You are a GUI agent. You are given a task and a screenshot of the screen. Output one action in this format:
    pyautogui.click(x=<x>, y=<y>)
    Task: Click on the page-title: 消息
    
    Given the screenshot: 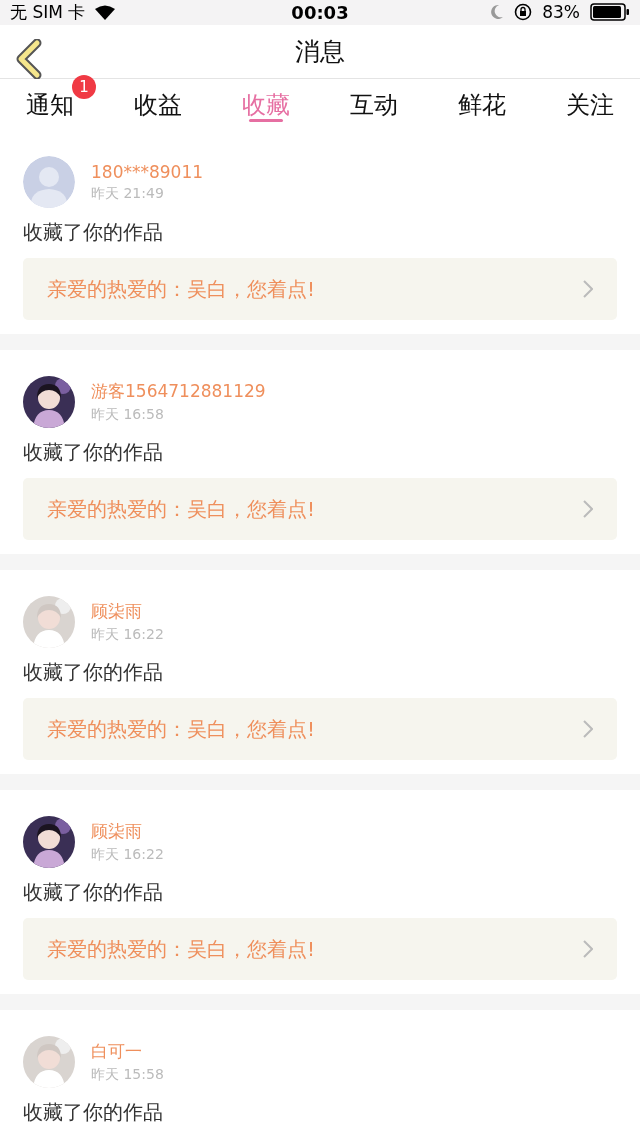 What is the action you would take?
    pyautogui.click(x=320, y=51)
    